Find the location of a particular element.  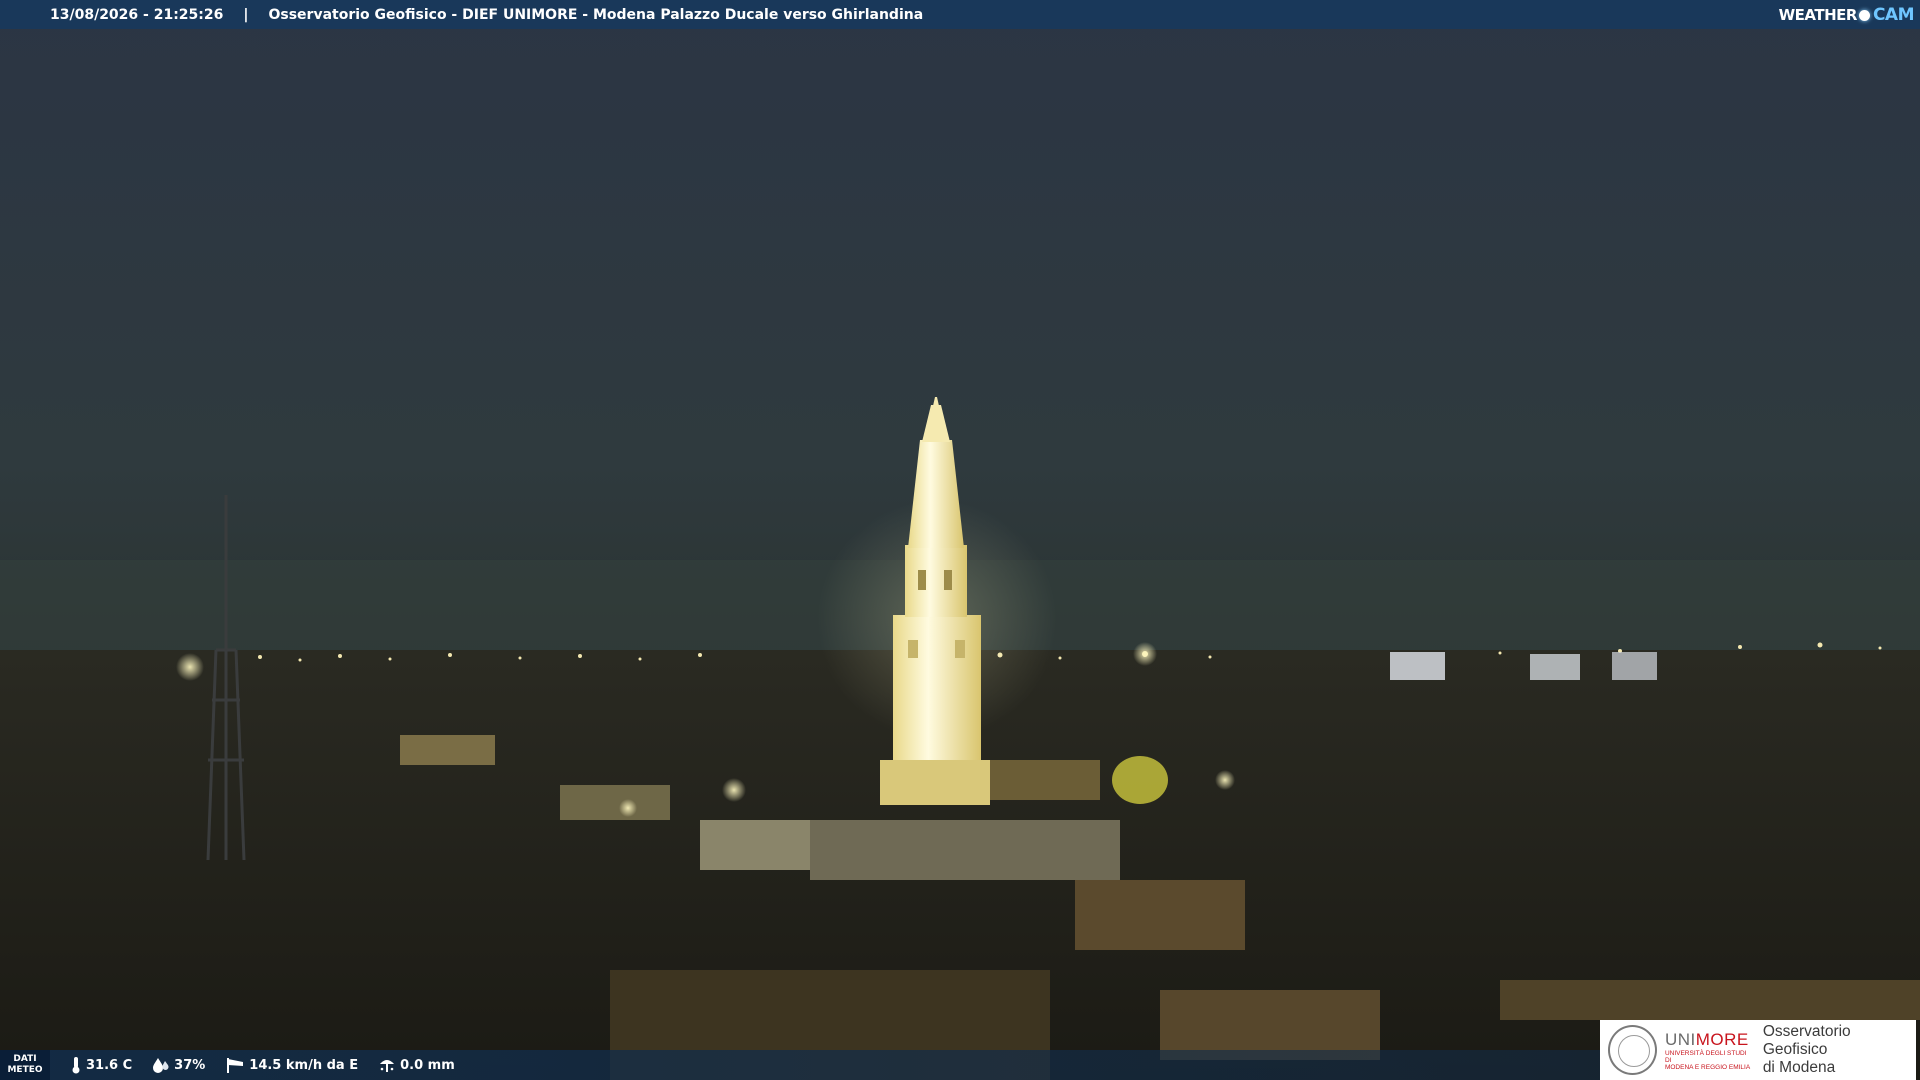

observatory-name: Osservatorio Geofisico di Modena is located at coordinates (1839, 1050).